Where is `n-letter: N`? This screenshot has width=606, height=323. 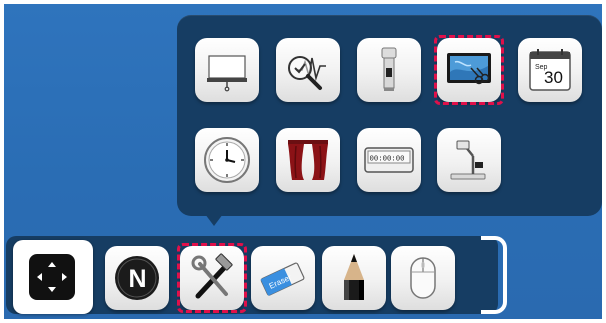
n-letter: N is located at coordinates (138, 279).